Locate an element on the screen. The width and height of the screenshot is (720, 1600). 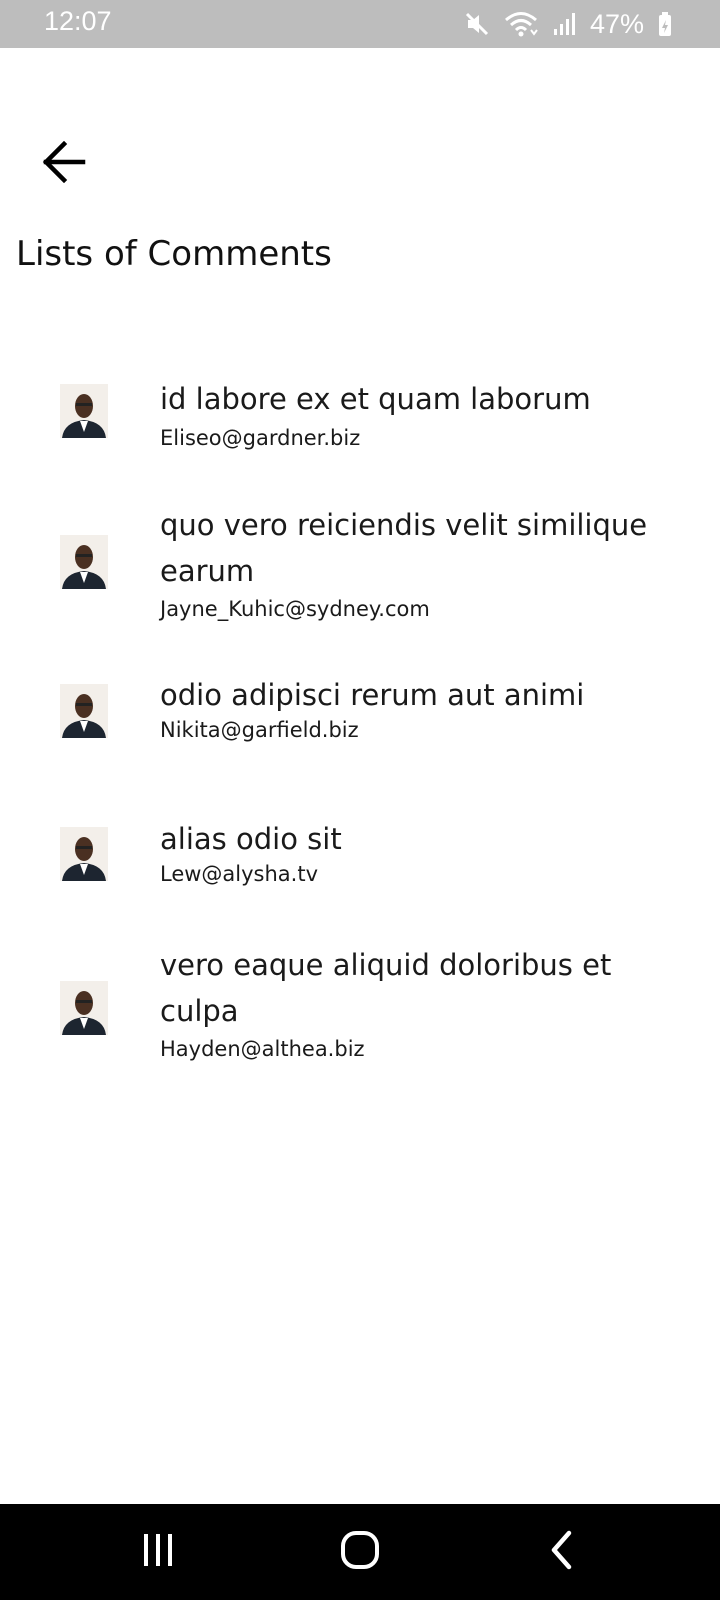
home-button is located at coordinates (360, 1552).